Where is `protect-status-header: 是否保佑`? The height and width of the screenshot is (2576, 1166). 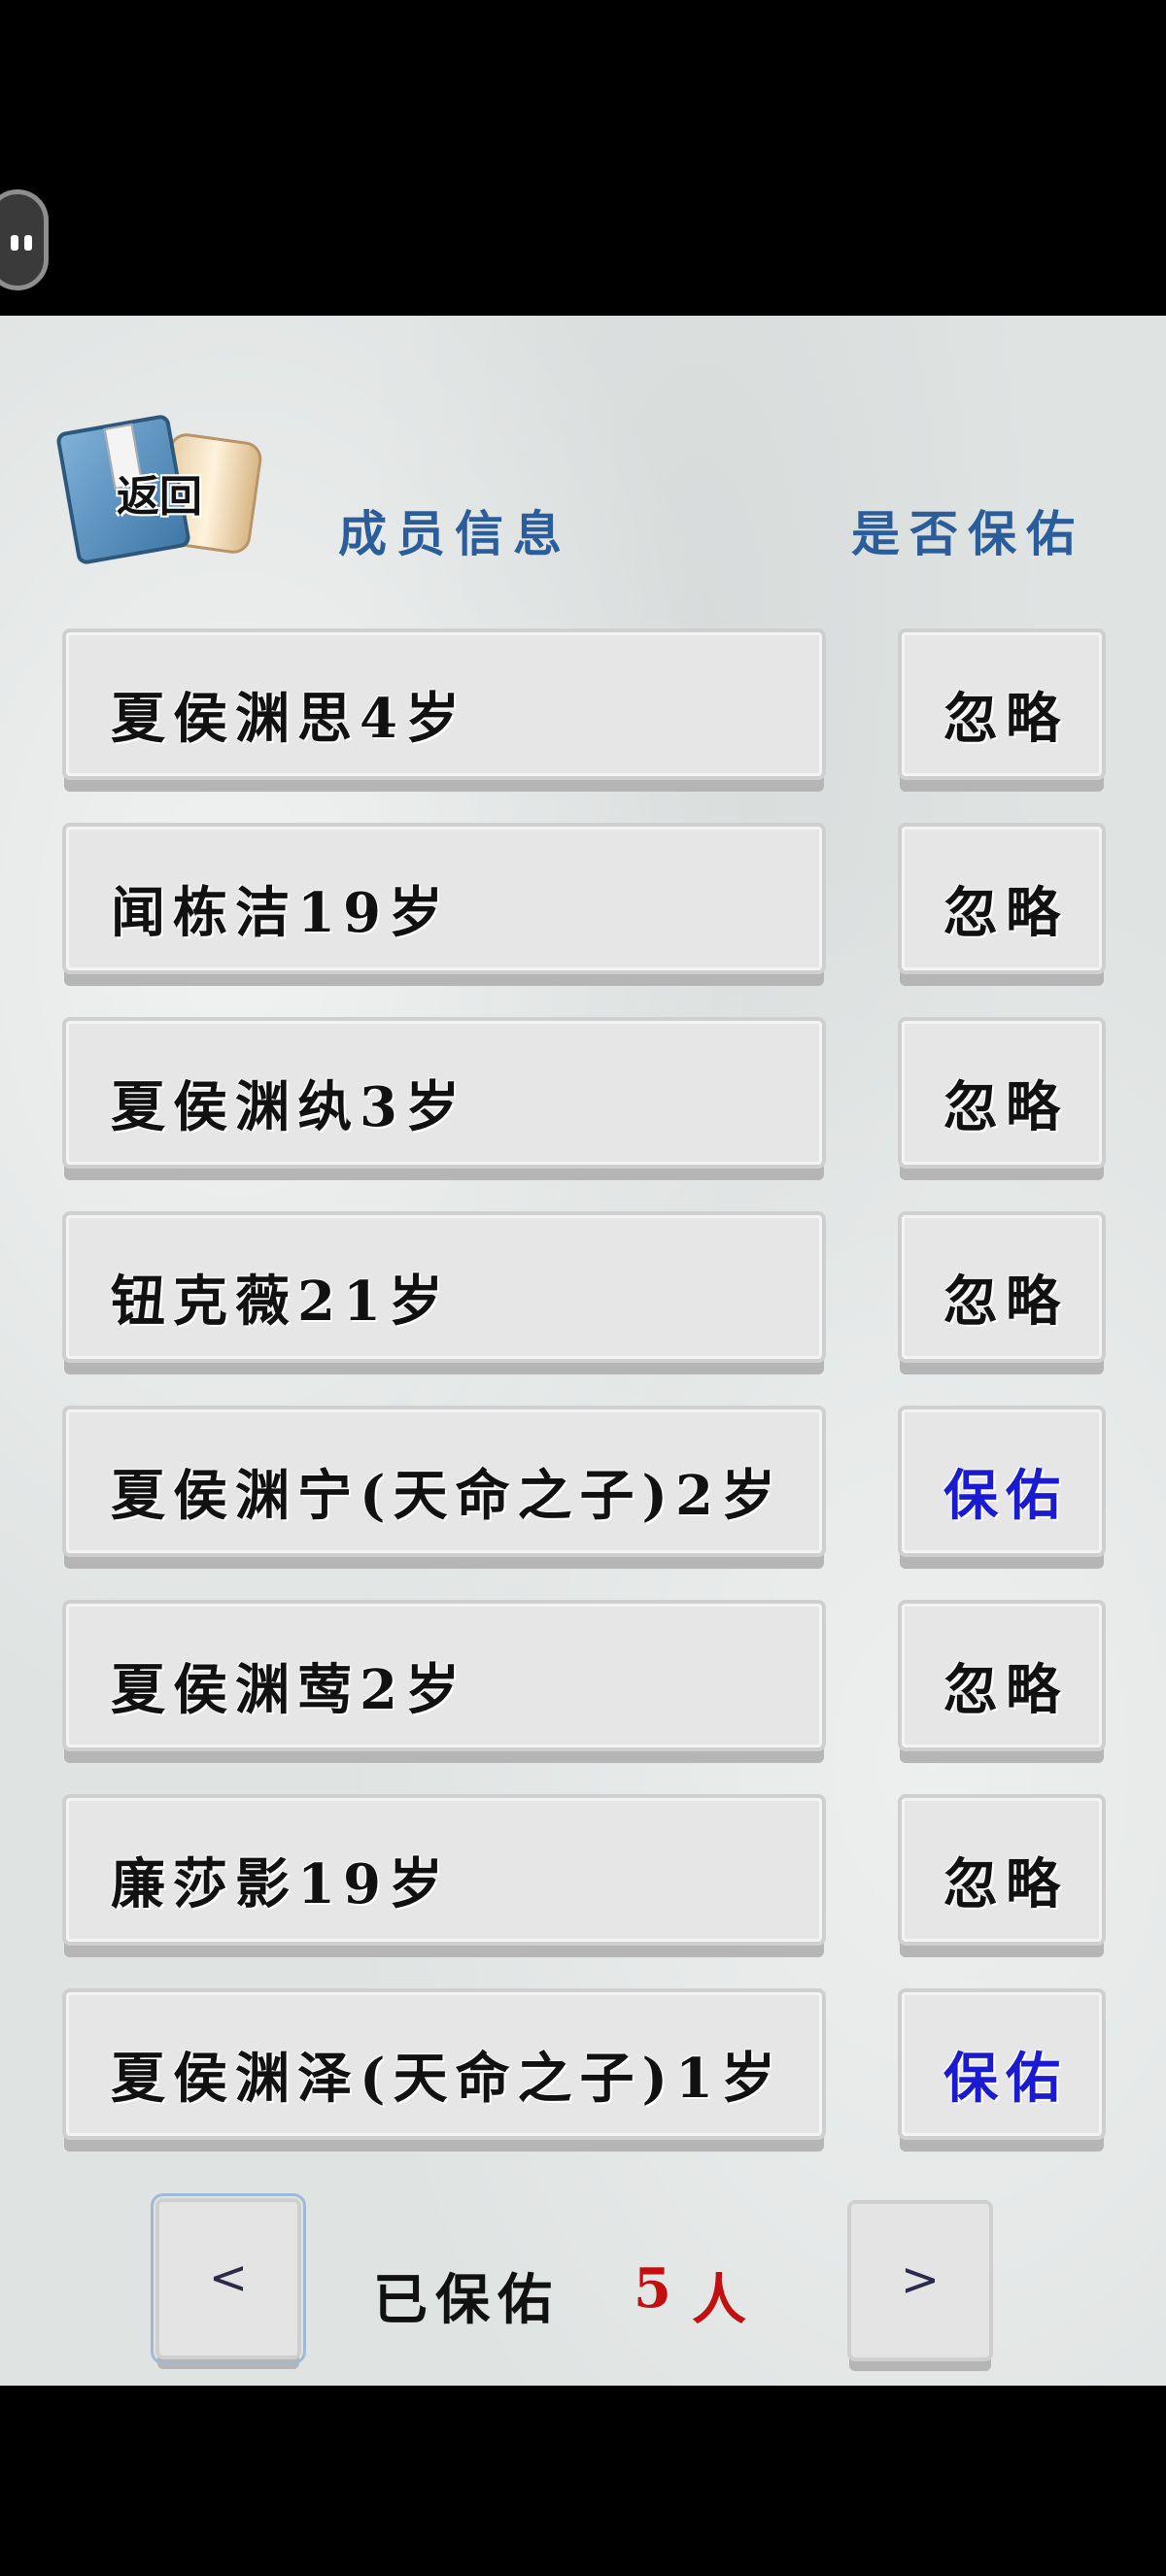 protect-status-header: 是否保佑 is located at coordinates (967, 533).